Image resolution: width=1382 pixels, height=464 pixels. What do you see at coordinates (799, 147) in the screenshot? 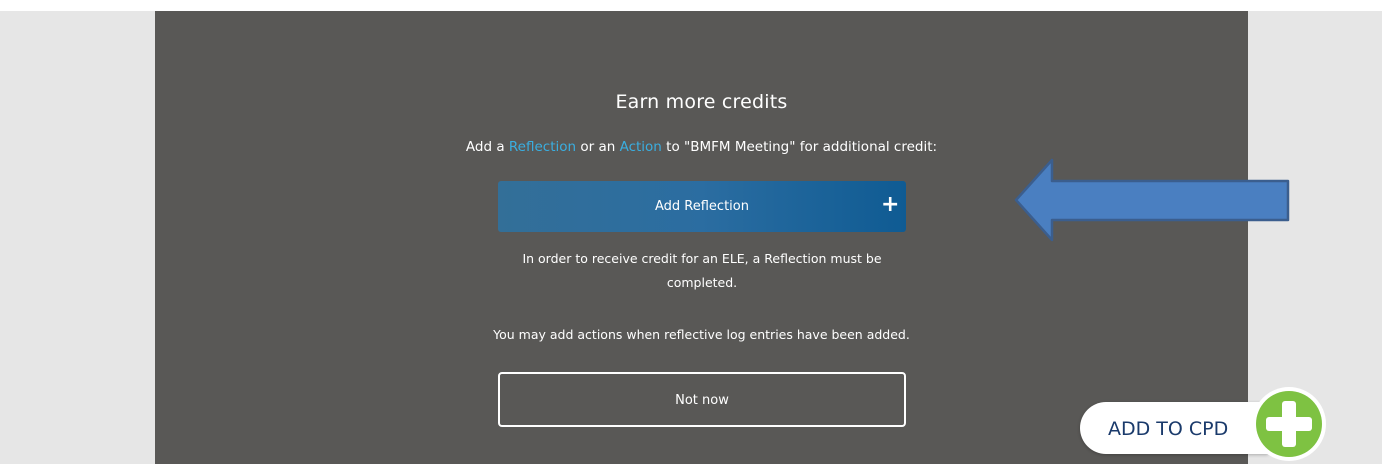
I see `intro-suffix: to "BMFM Meeting" for additional credit:` at bounding box center [799, 147].